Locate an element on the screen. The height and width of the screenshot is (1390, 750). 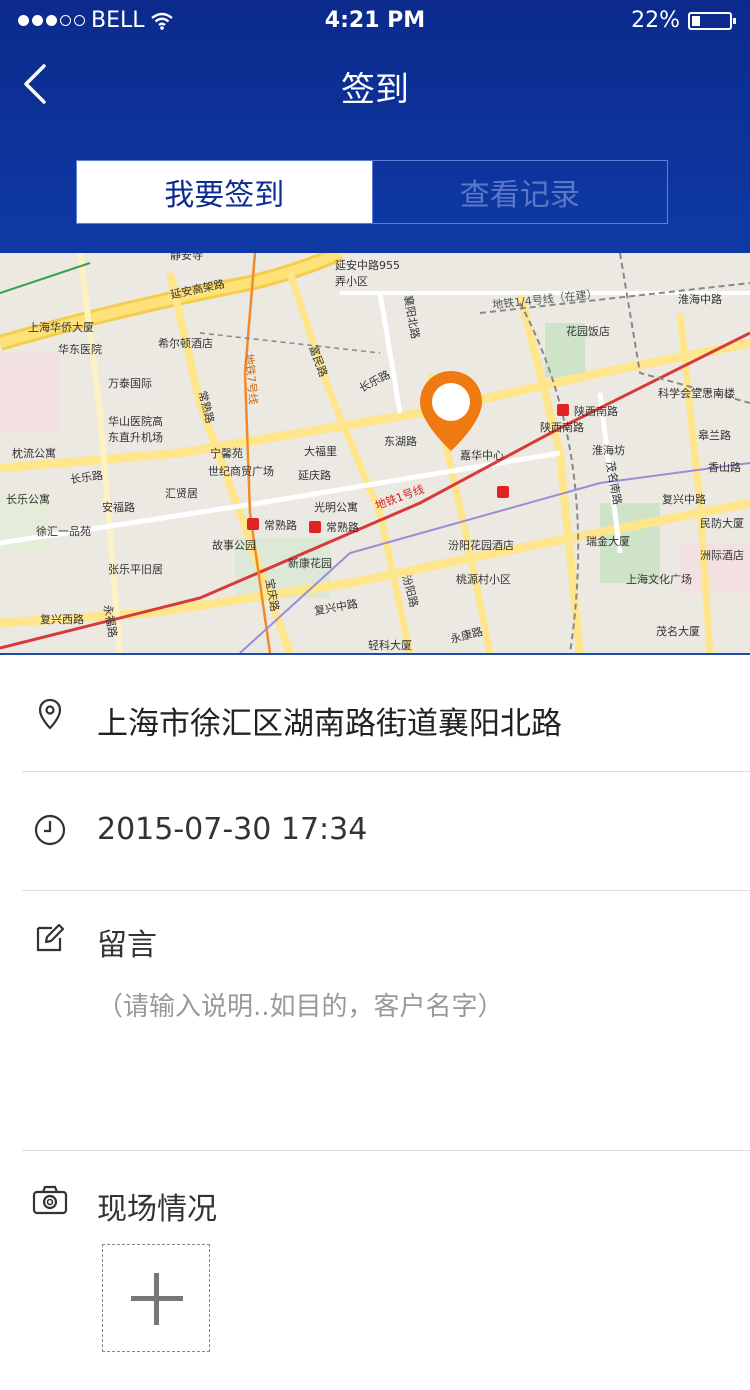
location-row: 上海市徐汇区湖南路街道襄阳北路 is located at coordinates (386, 720).